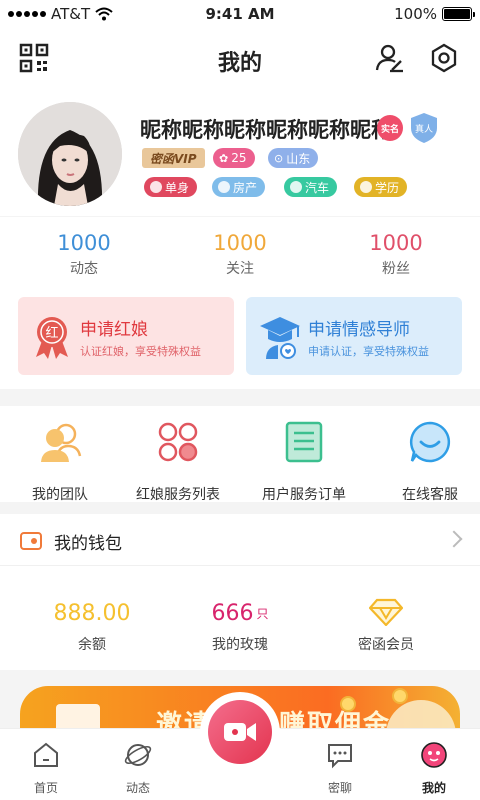 The width and height of the screenshot is (480, 800). I want to click on wallet-balance: 888.00 余额, so click(92, 623).